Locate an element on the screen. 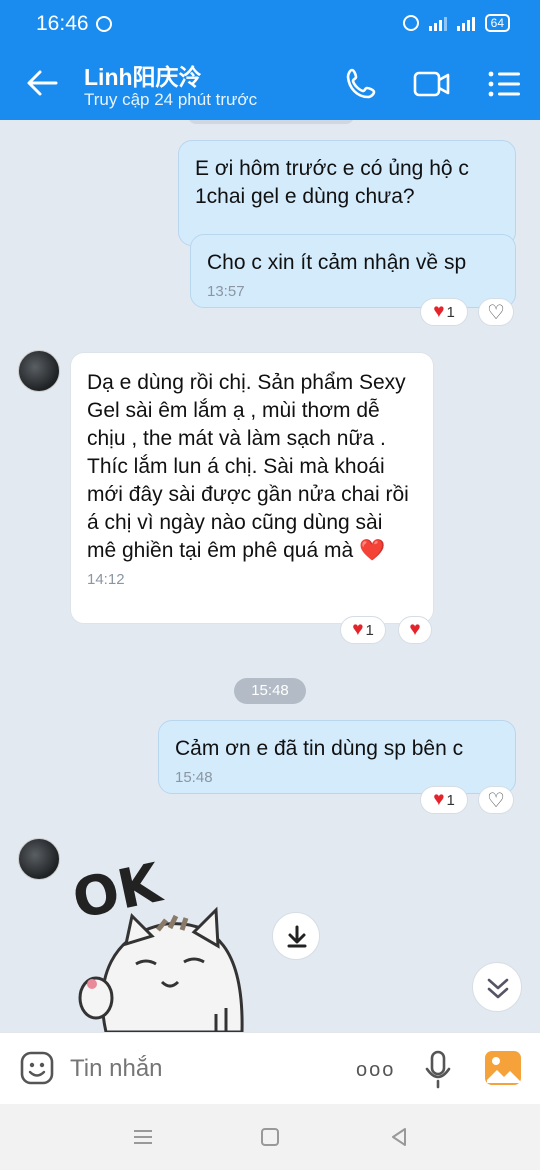 The image size is (540, 1170). status-bar: 16:46 64 is located at coordinates (270, 23).